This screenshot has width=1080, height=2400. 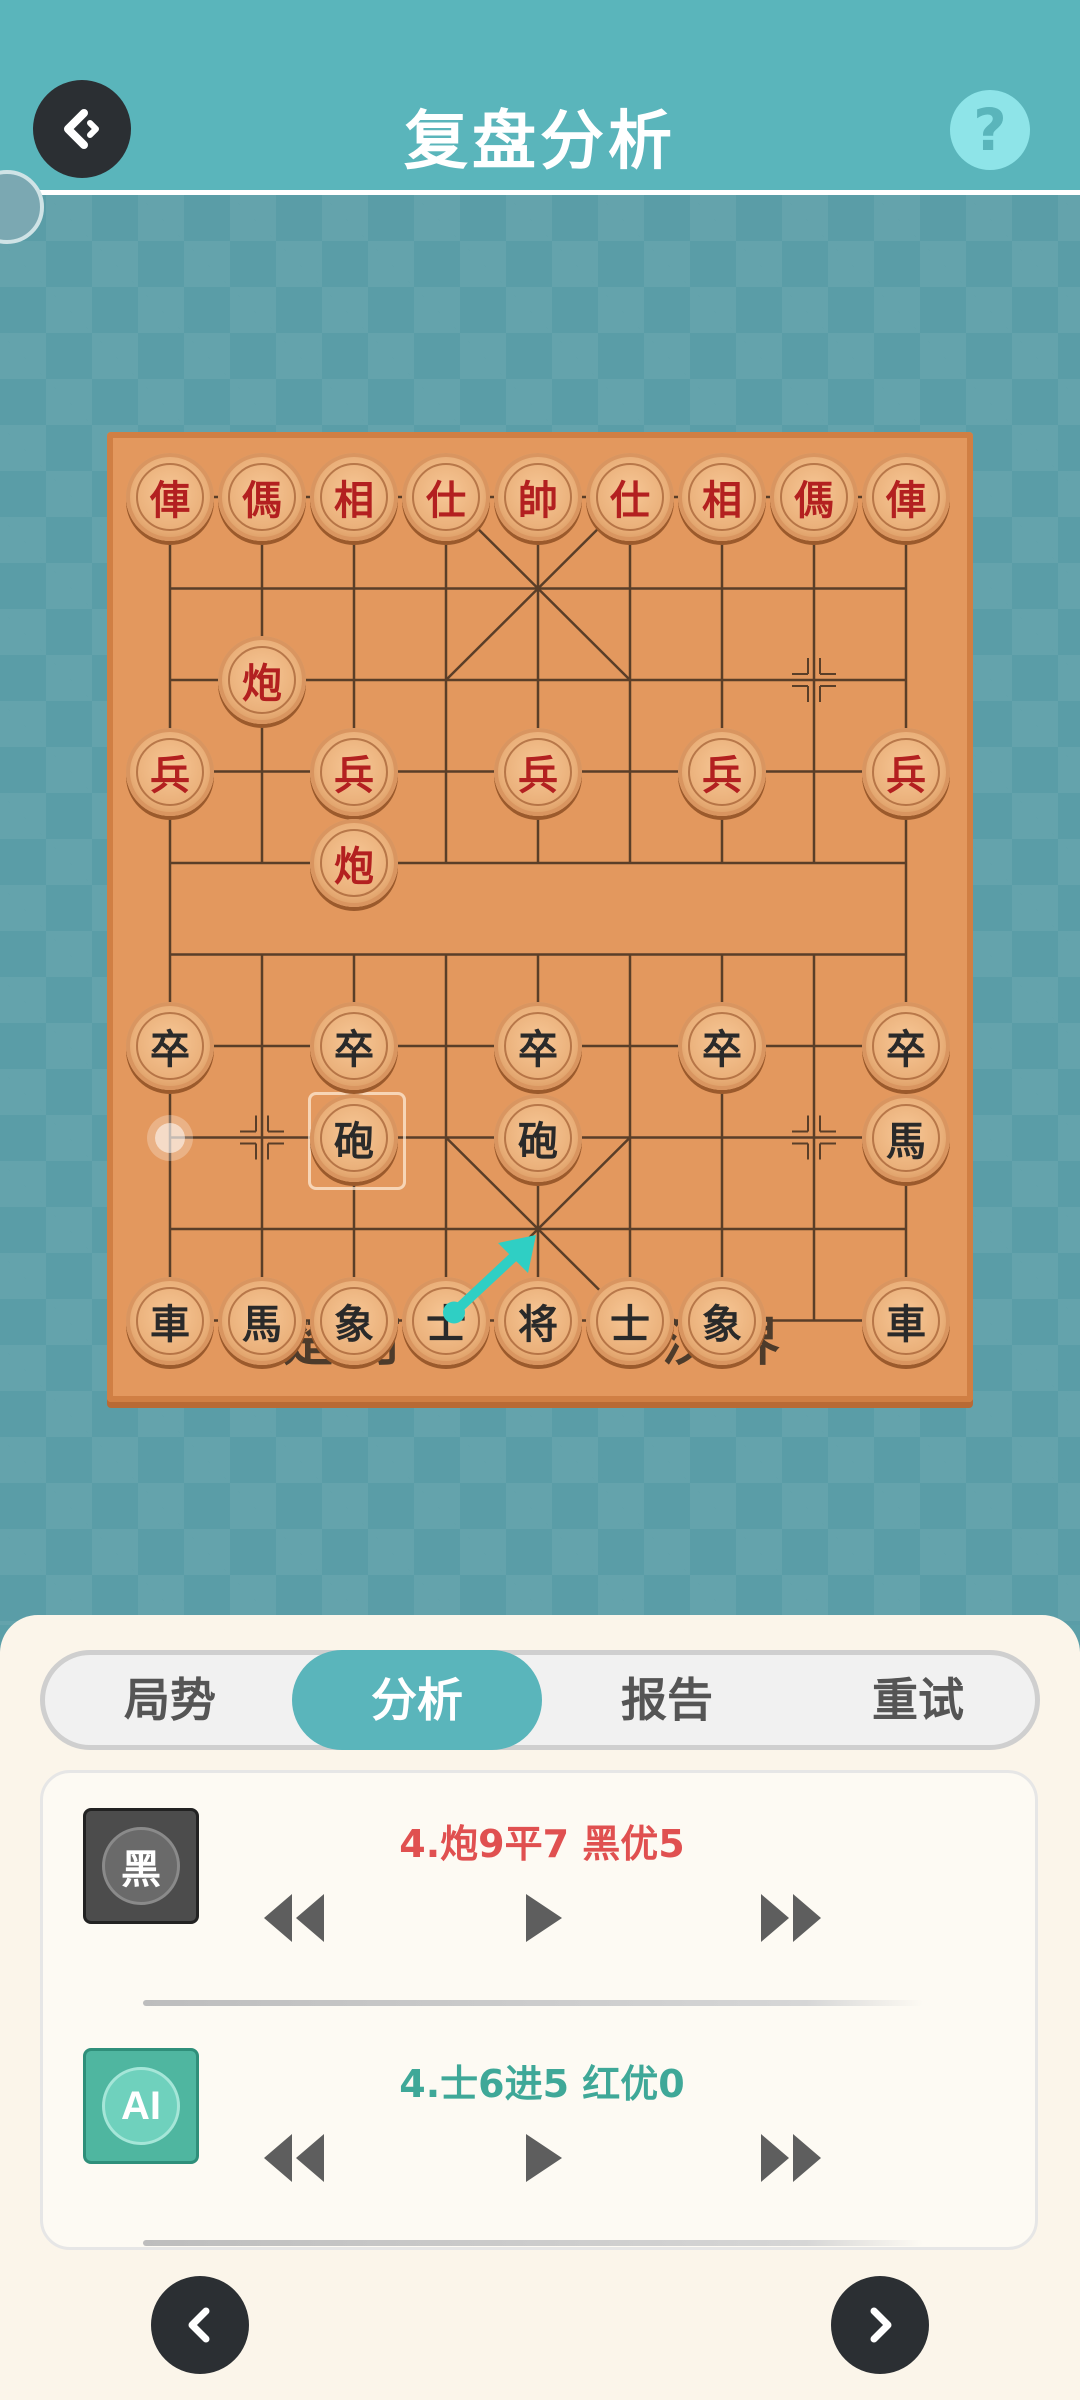 I want to click on help-button: ?, so click(x=990, y=130).